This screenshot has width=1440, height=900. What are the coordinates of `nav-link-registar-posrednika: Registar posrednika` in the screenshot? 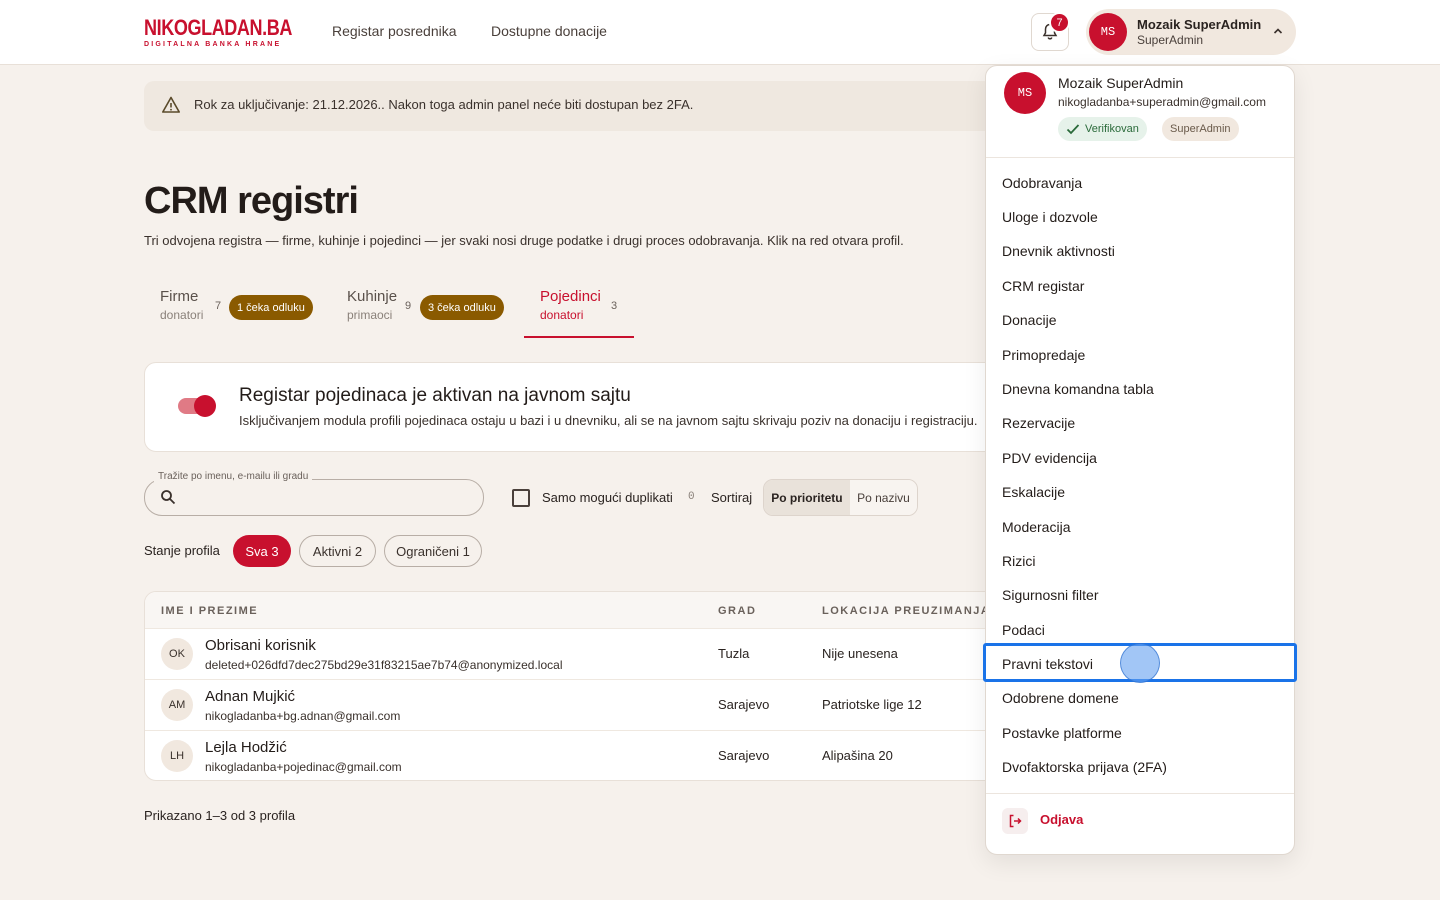 It's located at (394, 31).